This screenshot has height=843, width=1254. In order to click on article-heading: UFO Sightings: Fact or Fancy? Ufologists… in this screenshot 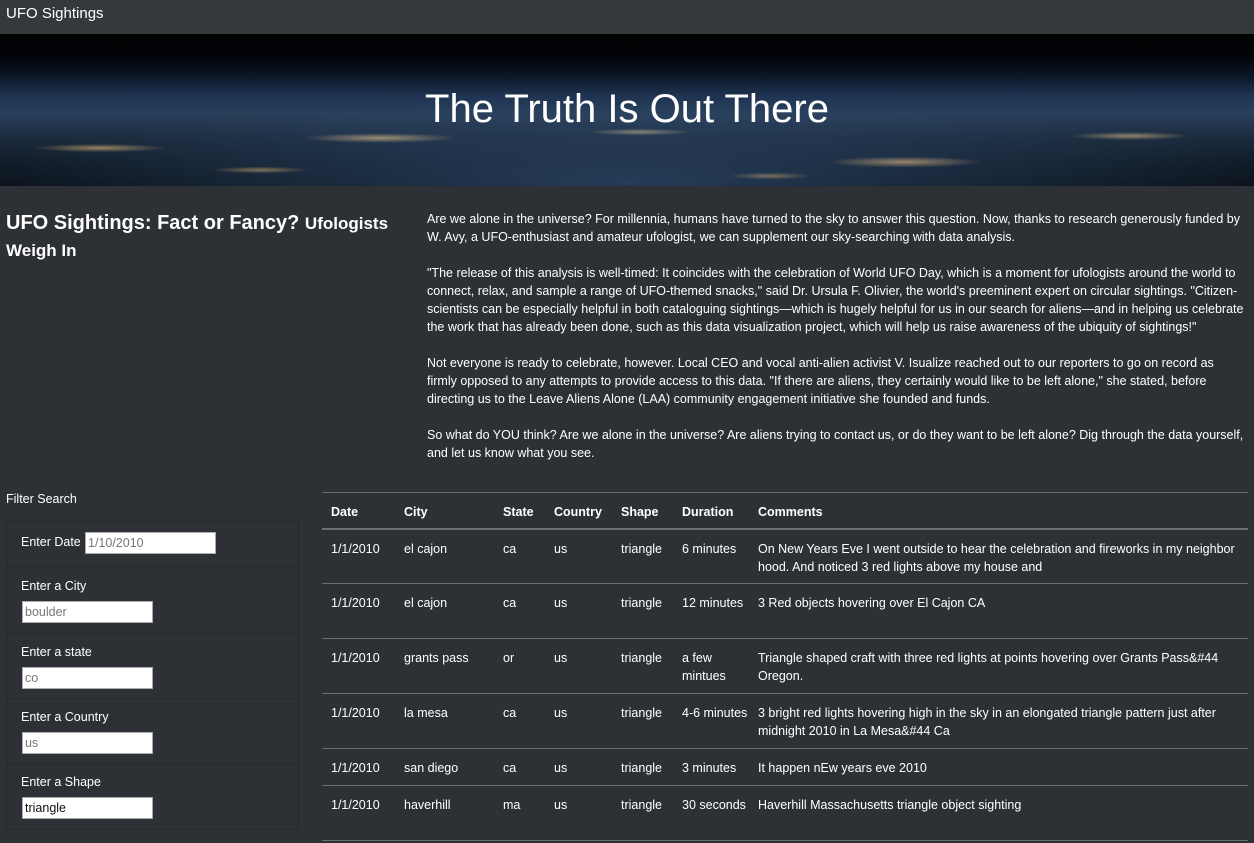, I will do `click(201, 237)`.